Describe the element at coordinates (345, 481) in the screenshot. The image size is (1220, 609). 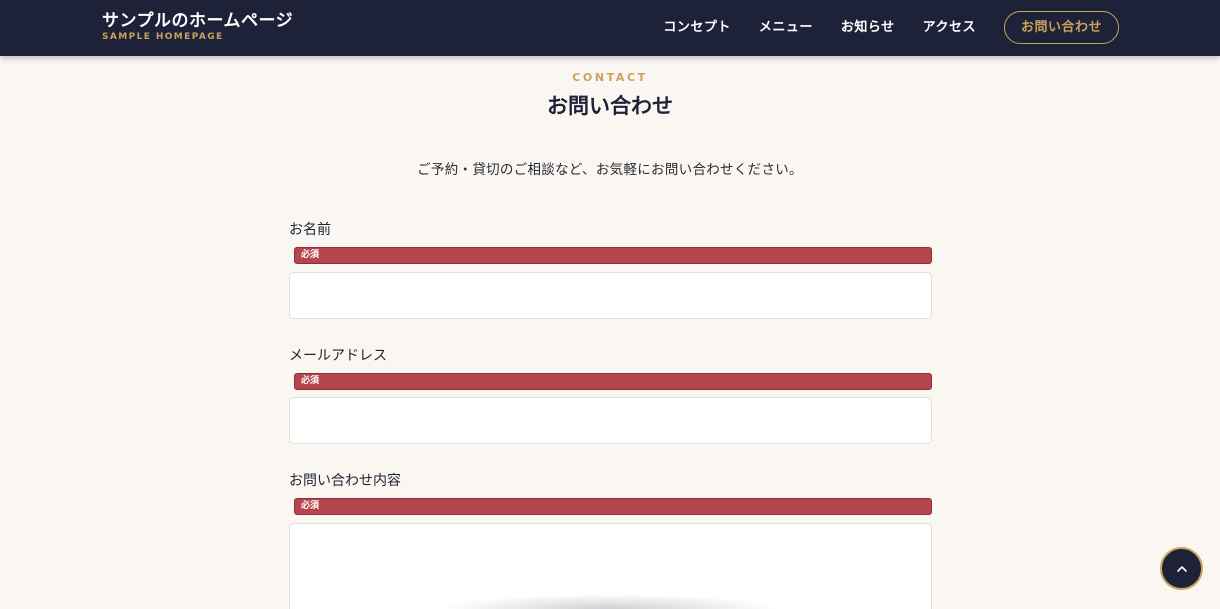
I see `message-field-label: お問い合わせ内容` at that location.